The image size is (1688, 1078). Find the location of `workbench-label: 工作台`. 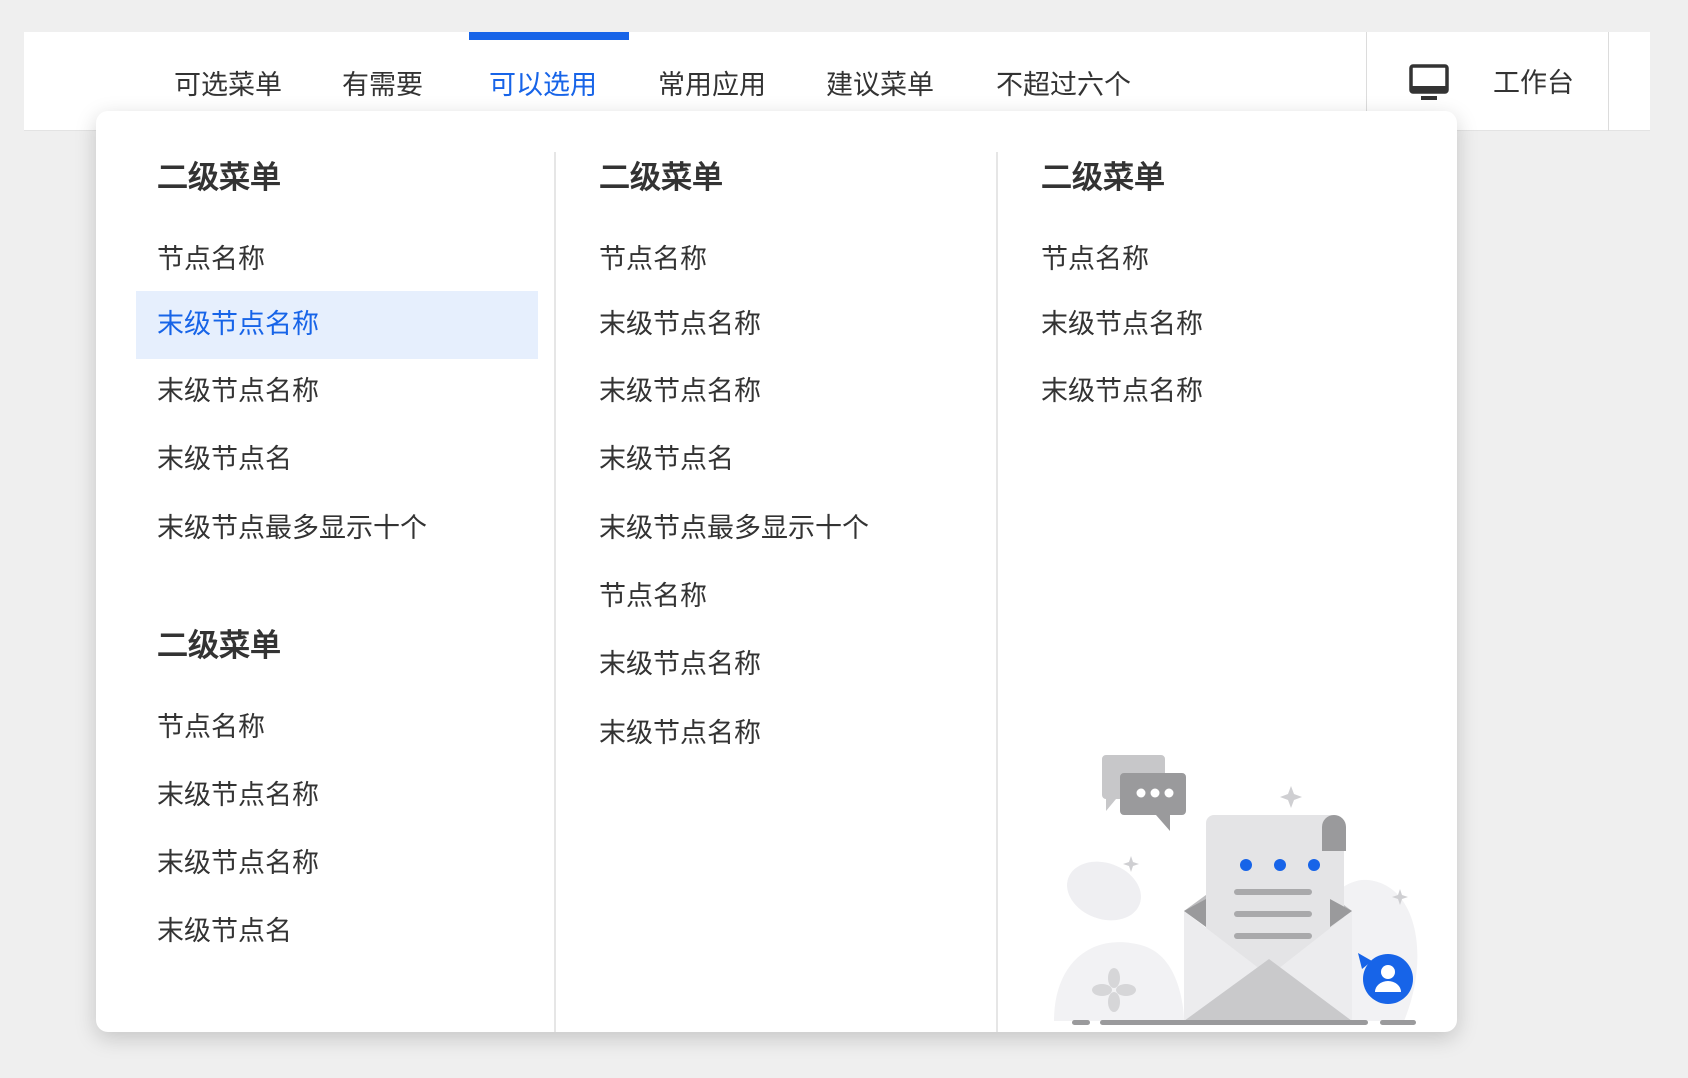

workbench-label: 工作台 is located at coordinates (1533, 83).